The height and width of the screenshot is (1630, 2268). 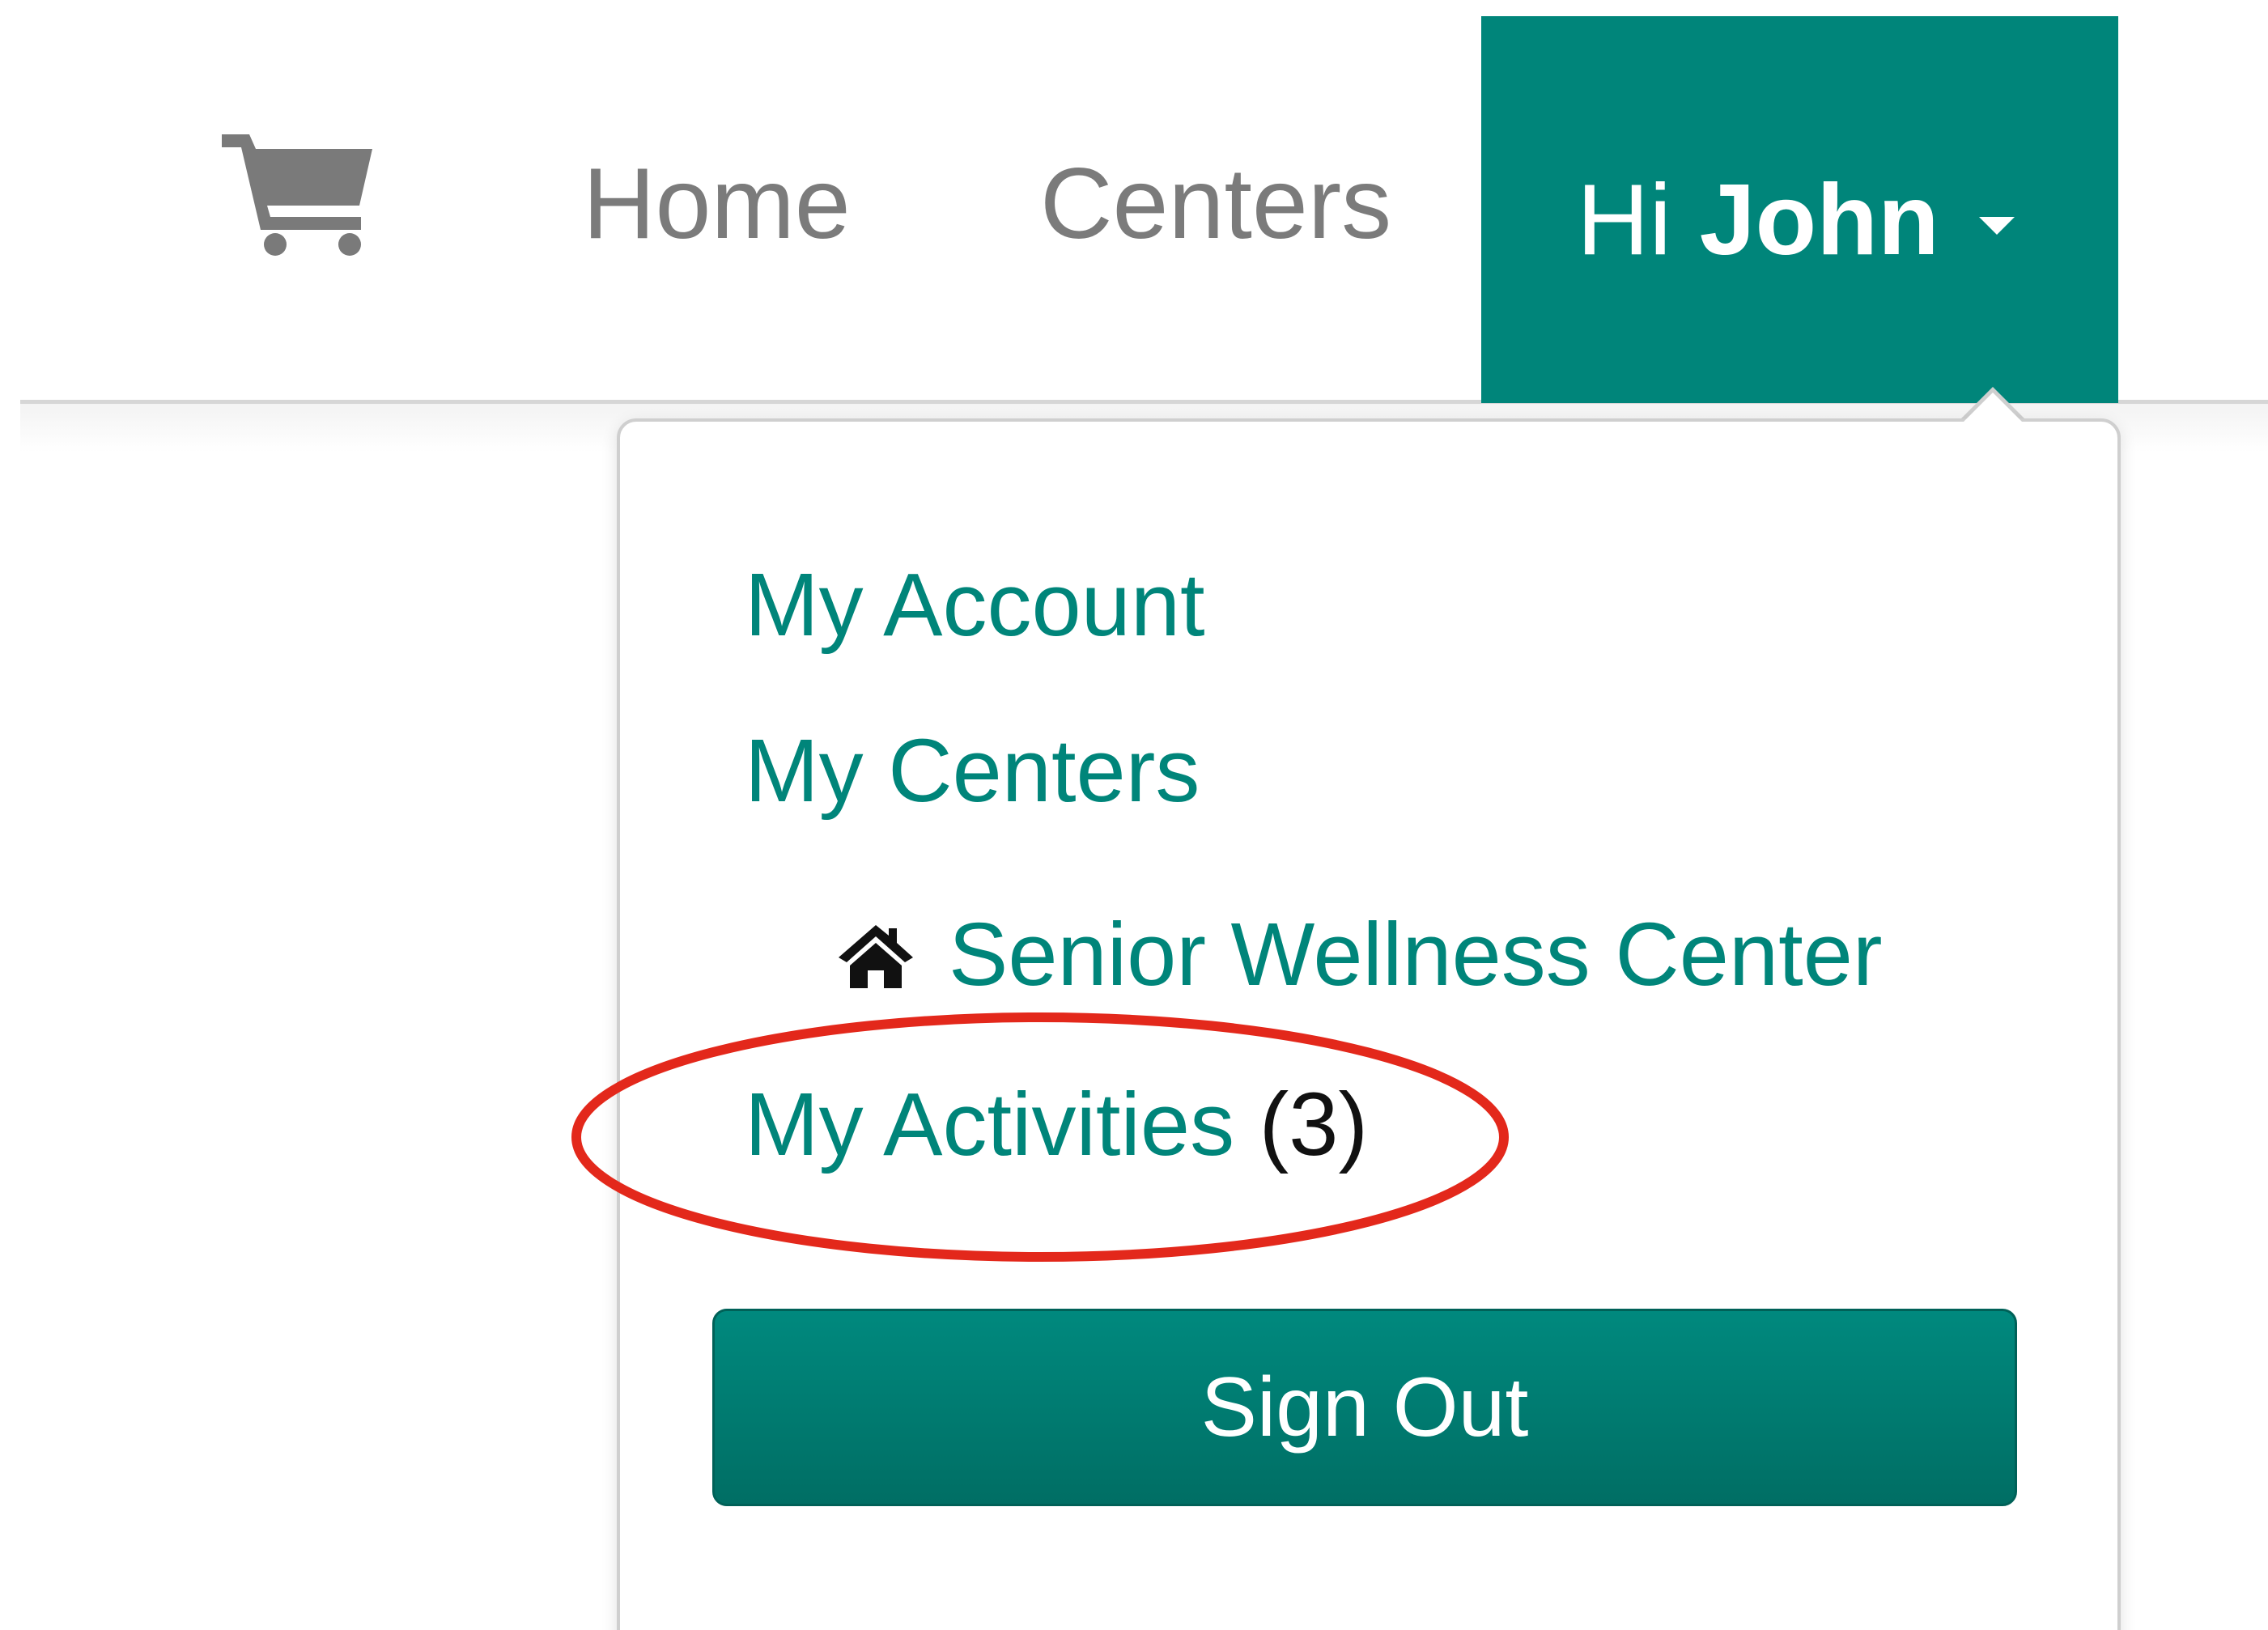 What do you see at coordinates (1997, 226) in the screenshot?
I see `caret-down-icon` at bounding box center [1997, 226].